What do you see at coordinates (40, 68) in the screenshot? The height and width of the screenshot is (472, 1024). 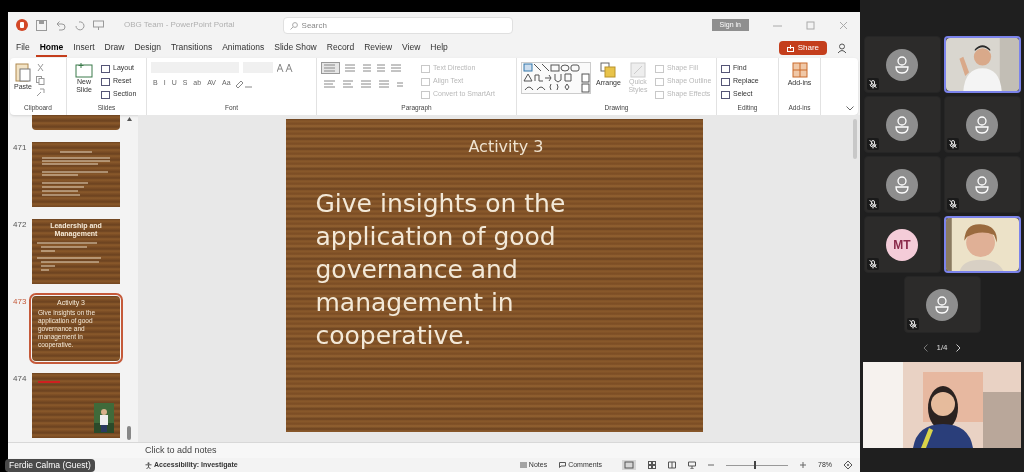 I see `cut-icon` at bounding box center [40, 68].